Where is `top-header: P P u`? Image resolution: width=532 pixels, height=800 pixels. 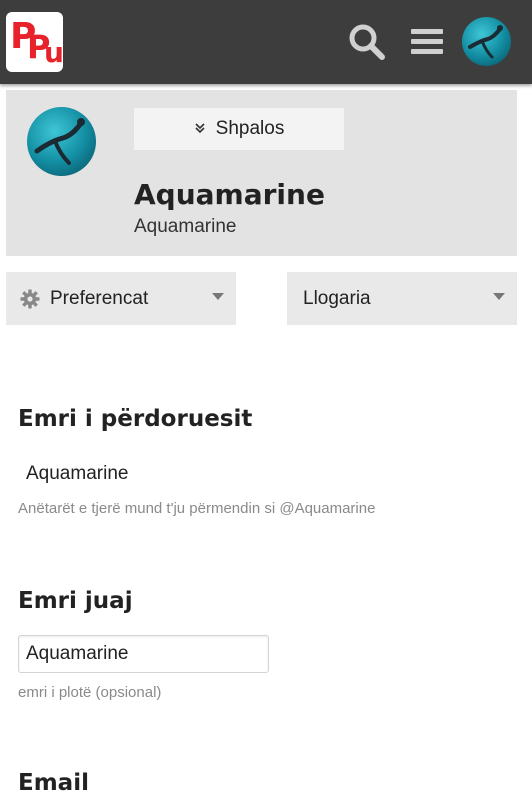
top-header: P P u is located at coordinates (266, 42).